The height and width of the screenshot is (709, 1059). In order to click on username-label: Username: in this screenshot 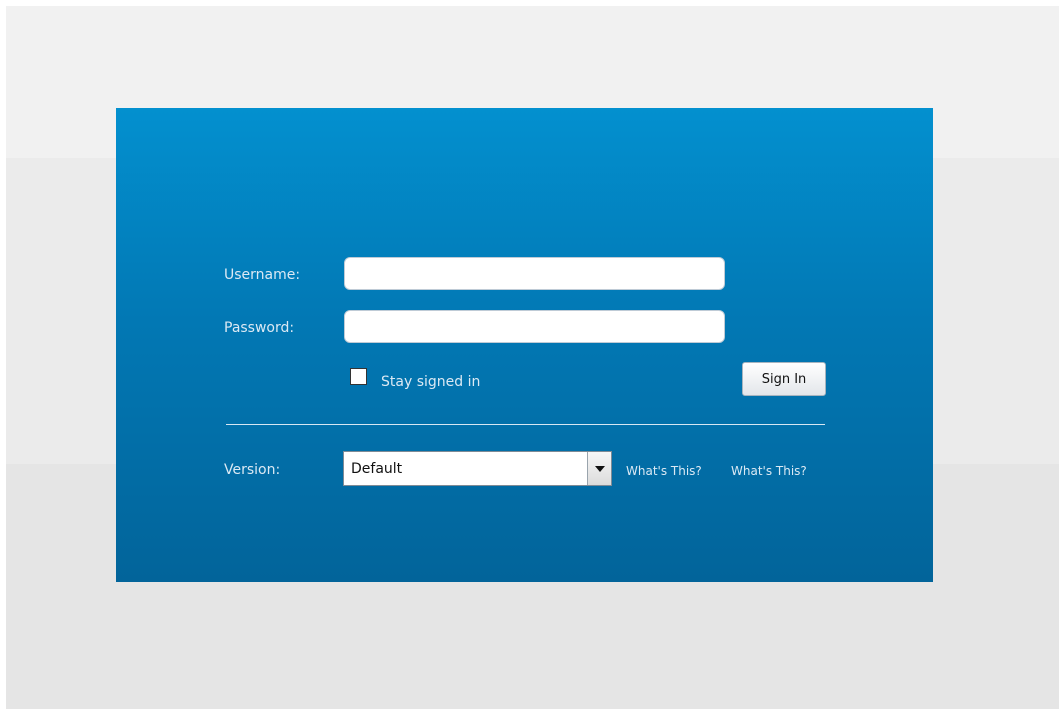, I will do `click(262, 275)`.